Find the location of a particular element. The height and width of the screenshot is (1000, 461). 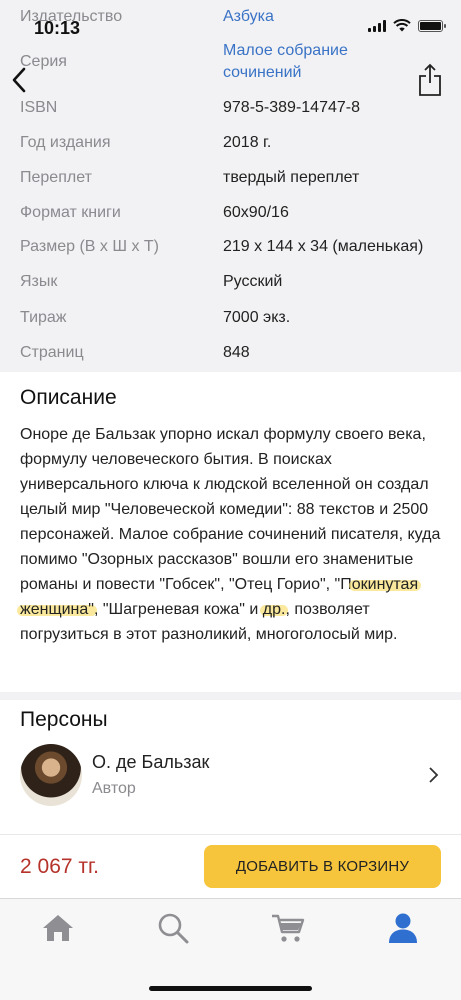

status-bar: 10:13 is located at coordinates (230, 22).